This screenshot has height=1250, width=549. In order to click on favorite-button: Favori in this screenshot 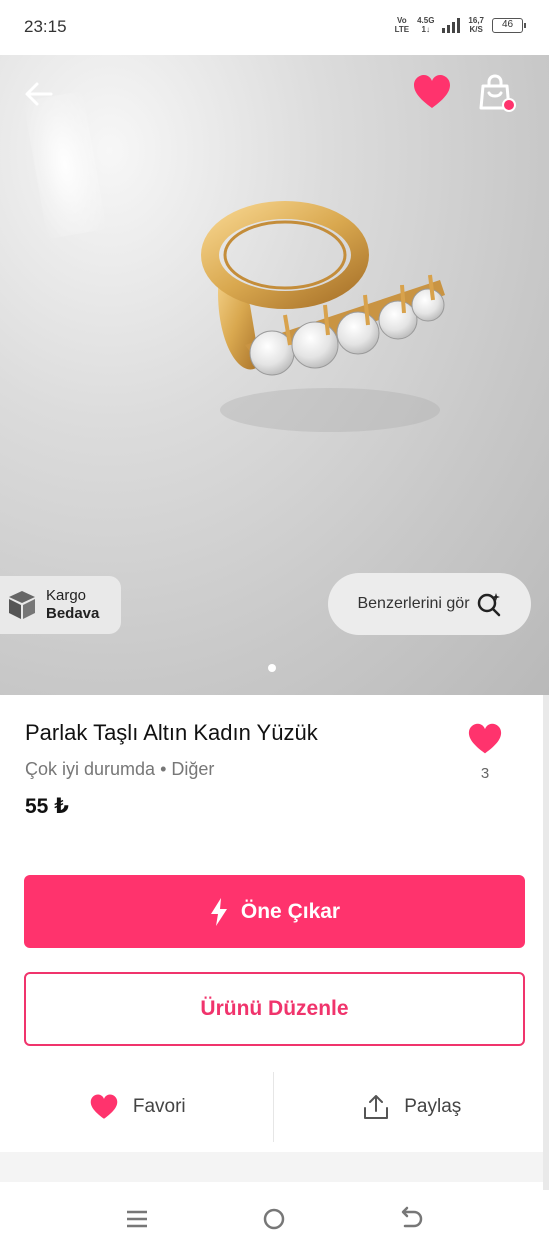, I will do `click(137, 1107)`.